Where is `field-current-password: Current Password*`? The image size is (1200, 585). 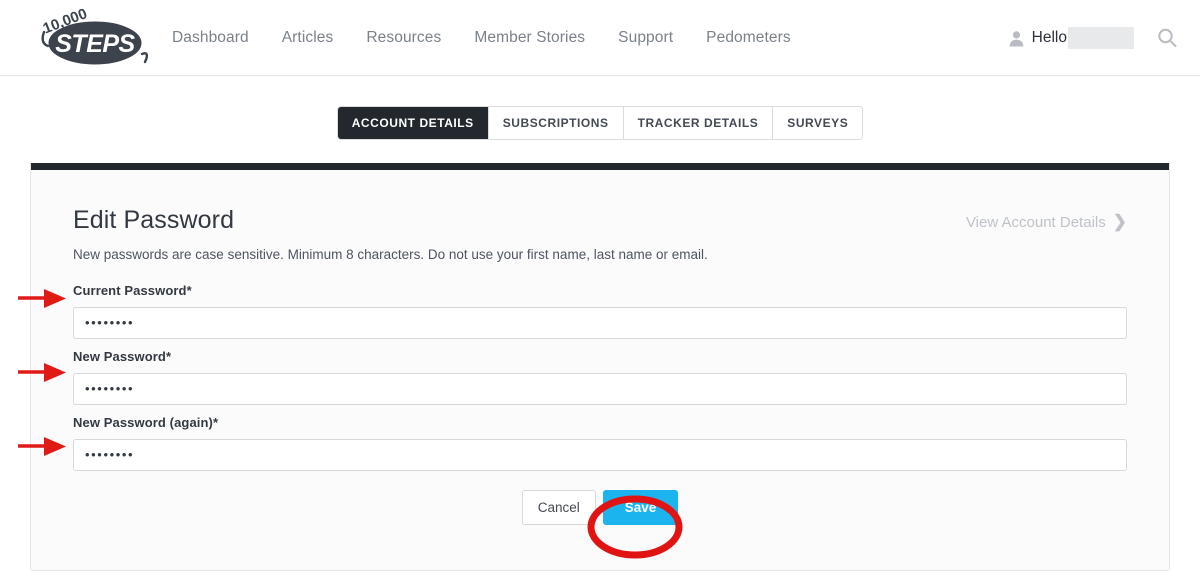
field-current-password: Current Password* is located at coordinates (600, 311).